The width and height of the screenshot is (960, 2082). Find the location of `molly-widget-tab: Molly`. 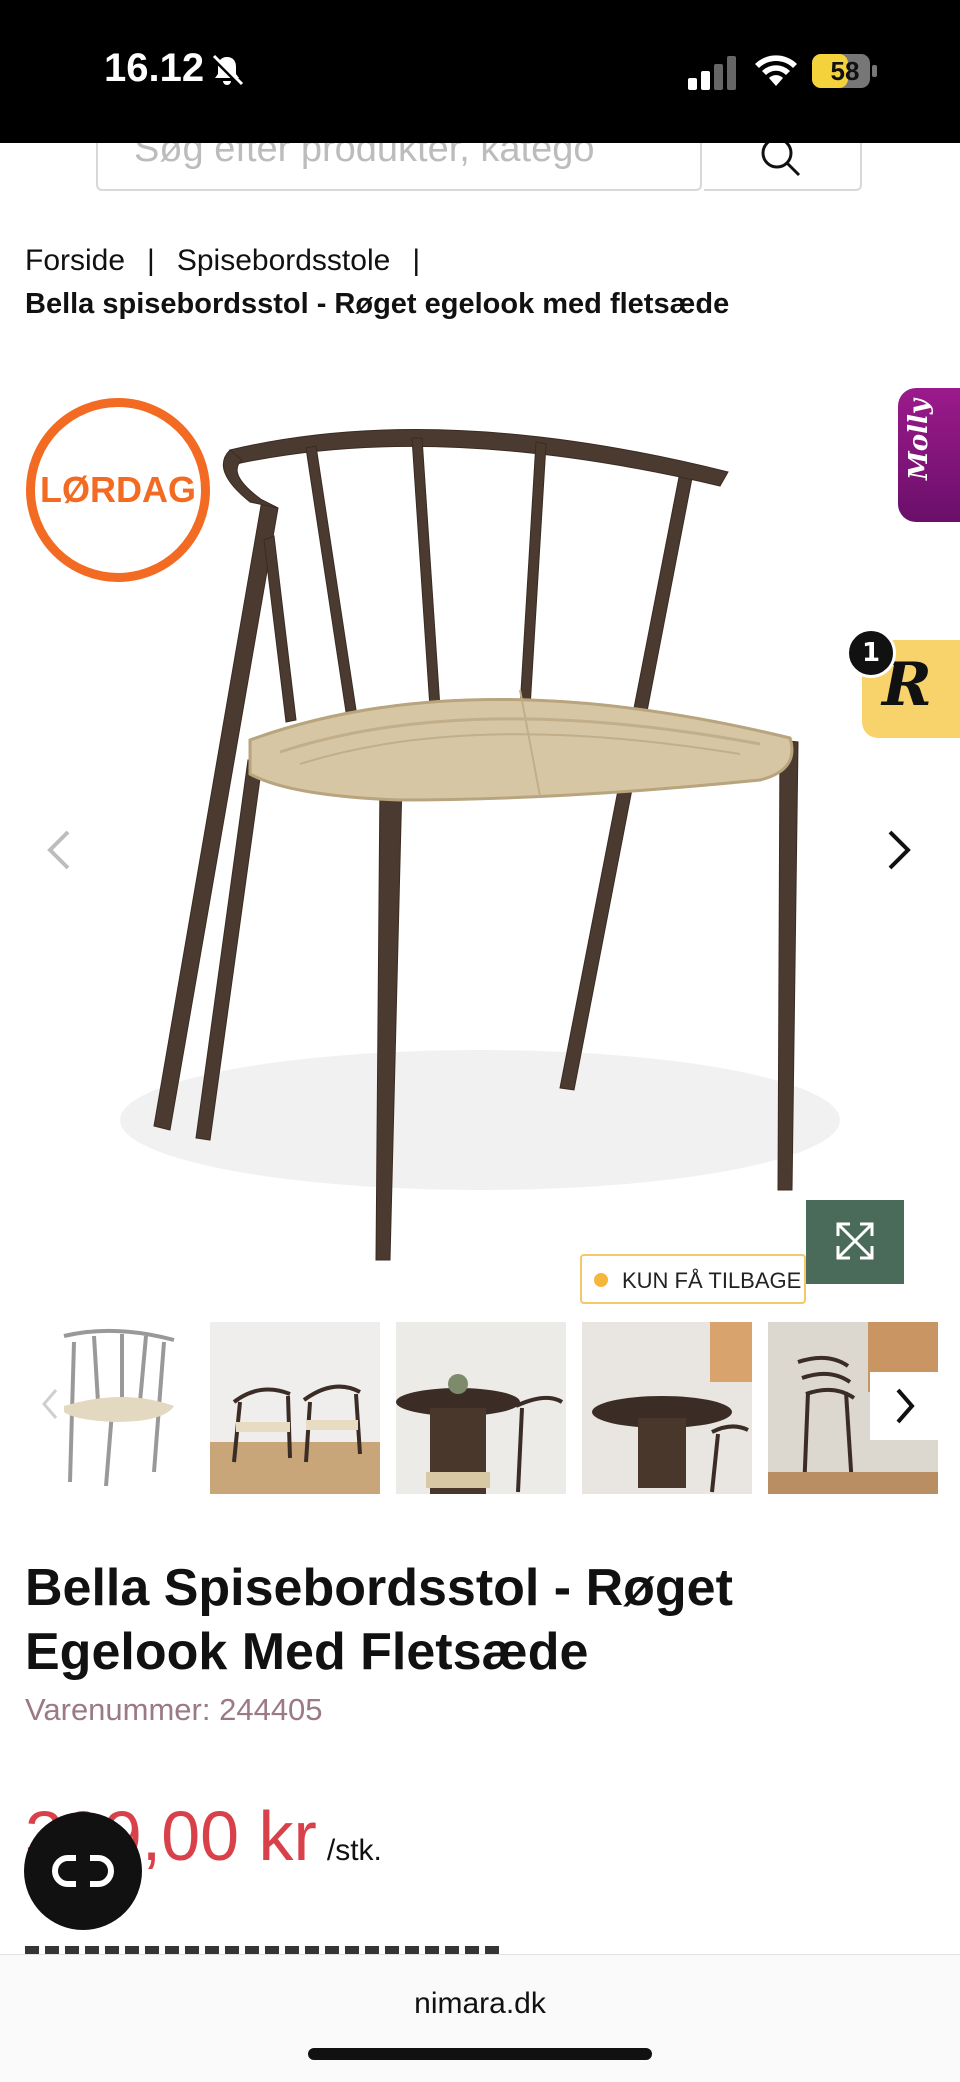

molly-widget-tab: Molly is located at coordinates (929, 455).